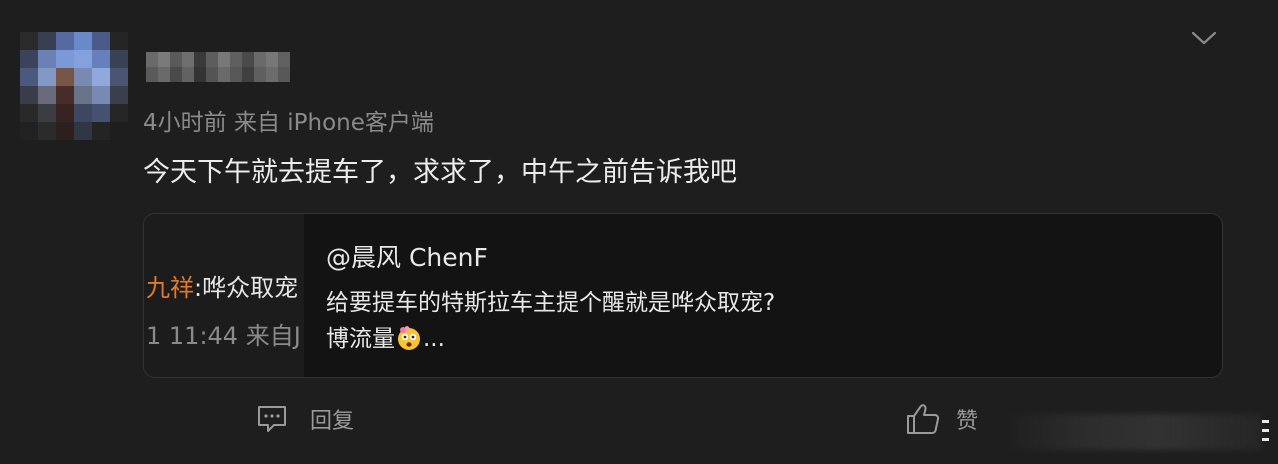 The width and height of the screenshot is (1278, 464). Describe the element at coordinates (407, 256) in the screenshot. I see `quoted-post-author: @晨风 ChenF` at that location.